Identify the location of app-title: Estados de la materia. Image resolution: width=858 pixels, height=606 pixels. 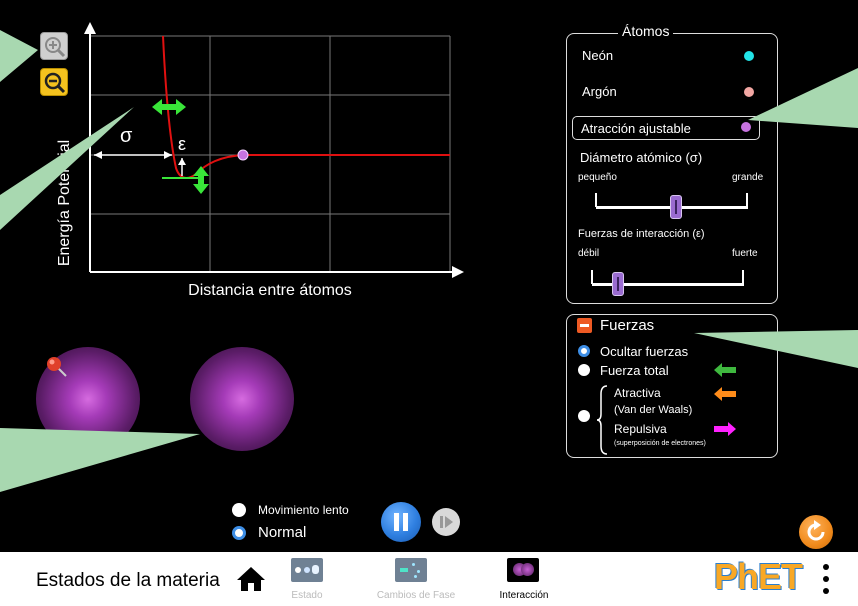
(128, 580).